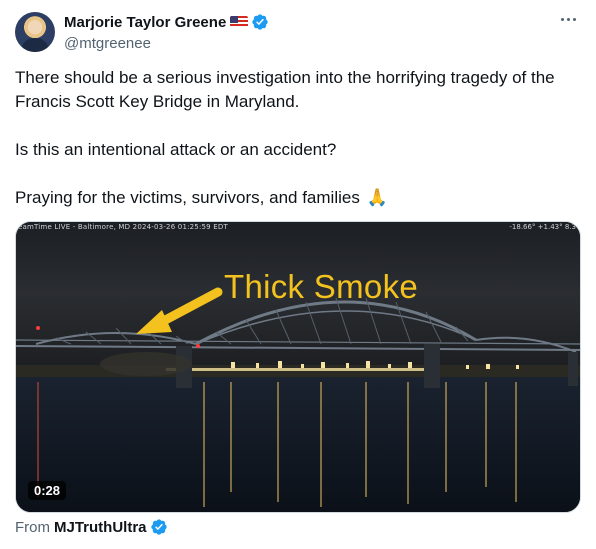 The image size is (596, 549). I want to click on video-caption-overlay: Thick Smoke, so click(321, 286).